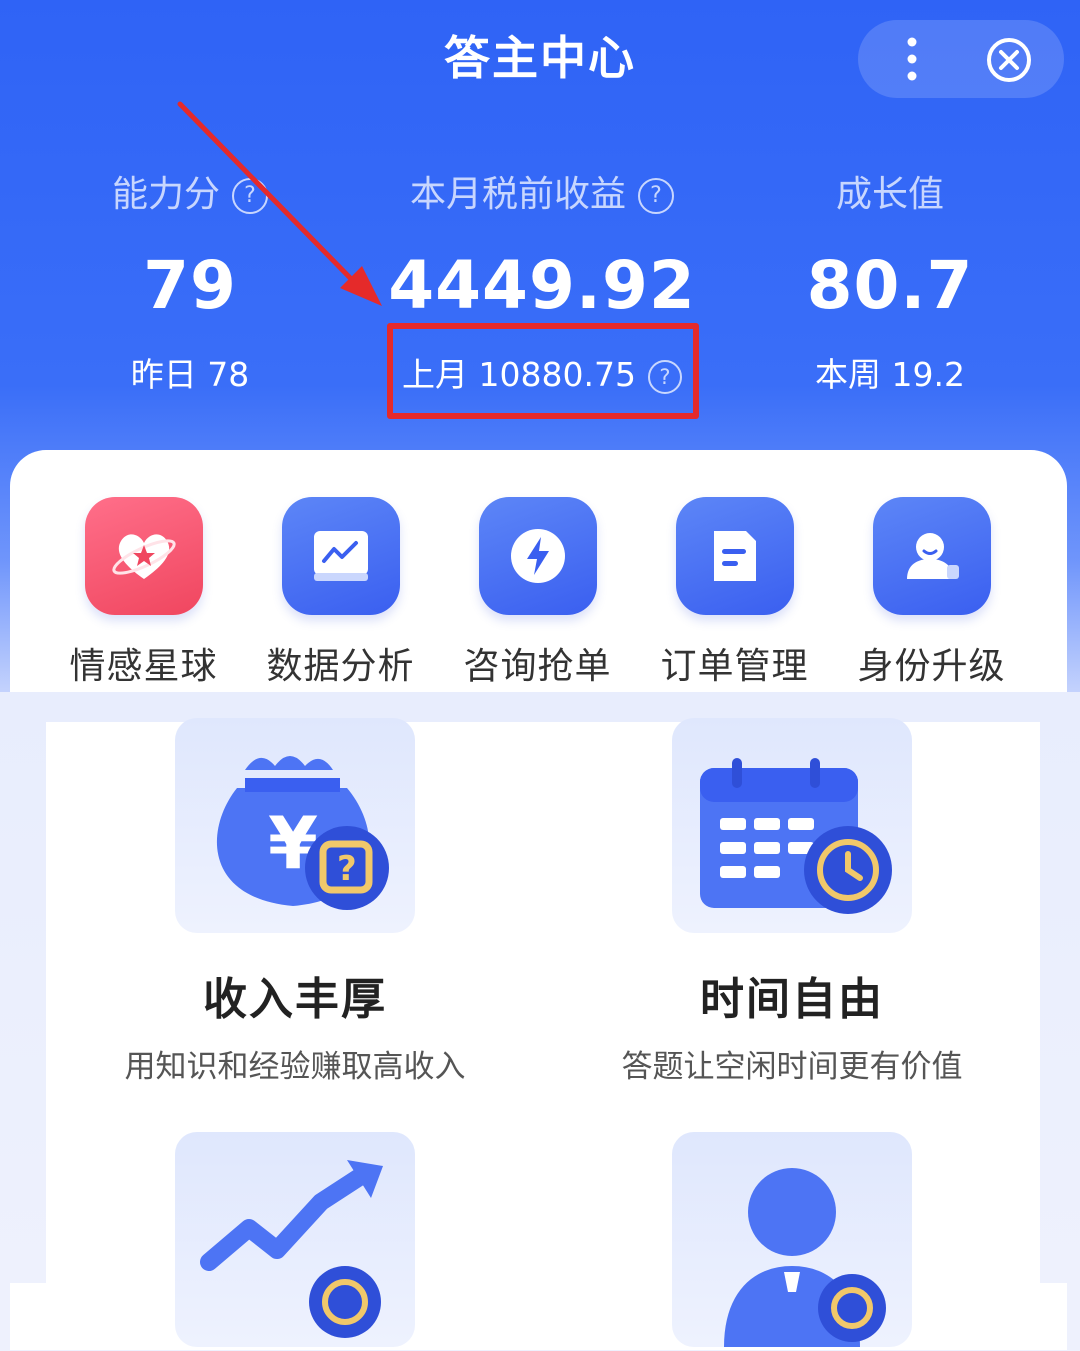 The image size is (1080, 1351). I want to click on more-vertical-icon, so click(912, 59).